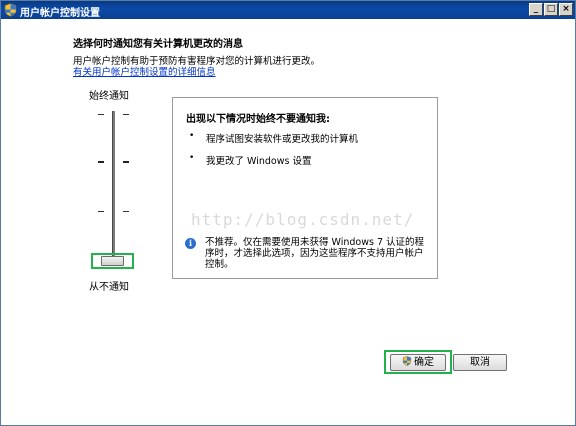  I want to click on slider-label-always-notify: 始终通知, so click(109, 96).